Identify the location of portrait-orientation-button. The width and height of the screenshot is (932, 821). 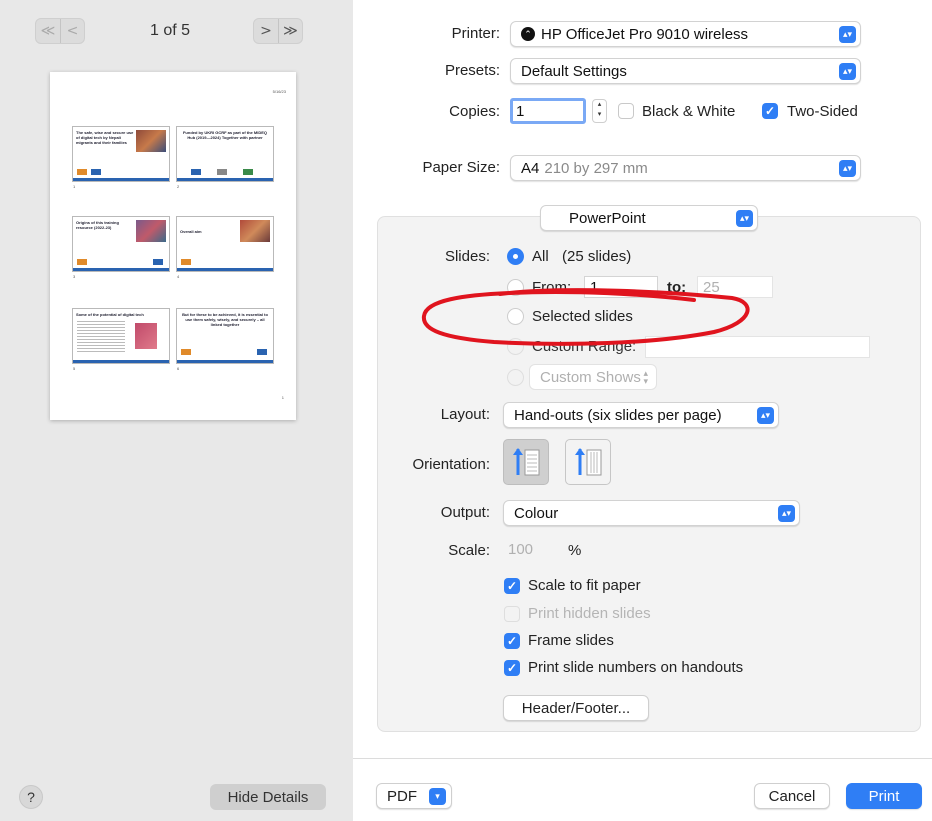
(526, 462).